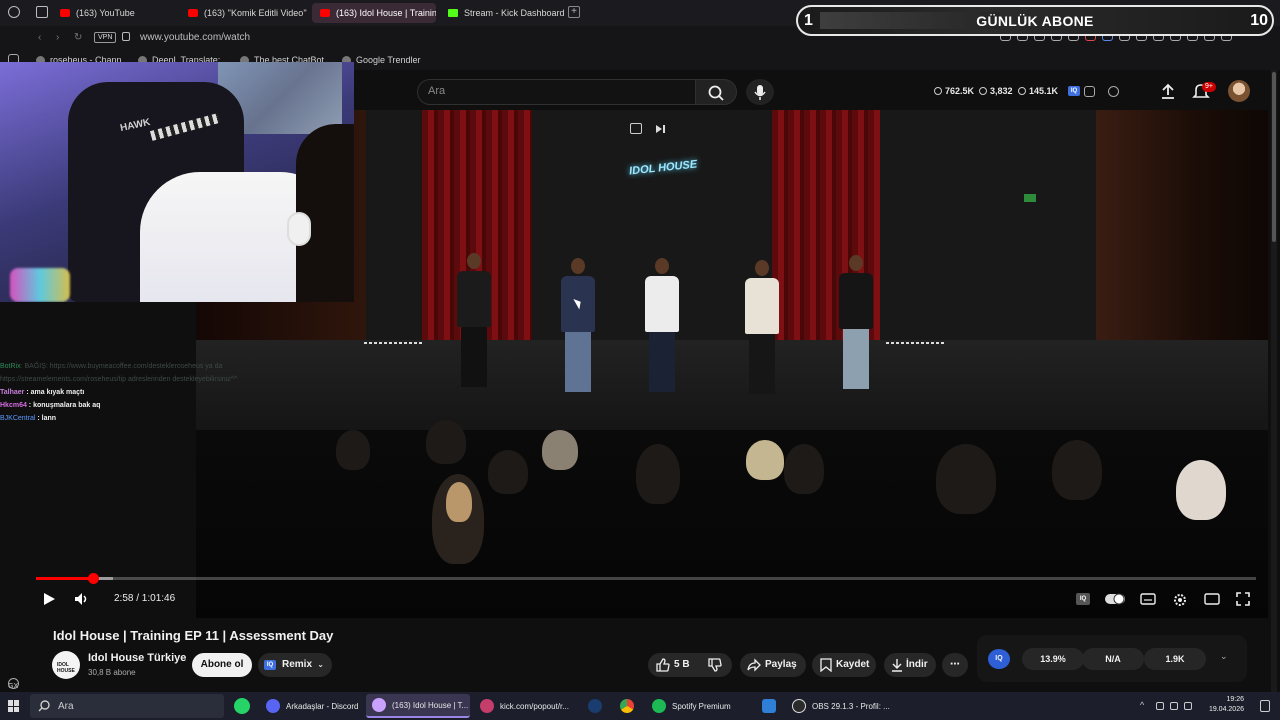 This screenshot has height=720, width=1280. I want to click on taskbar-item-label: Arkadaşlar - Discord, so click(322, 706).